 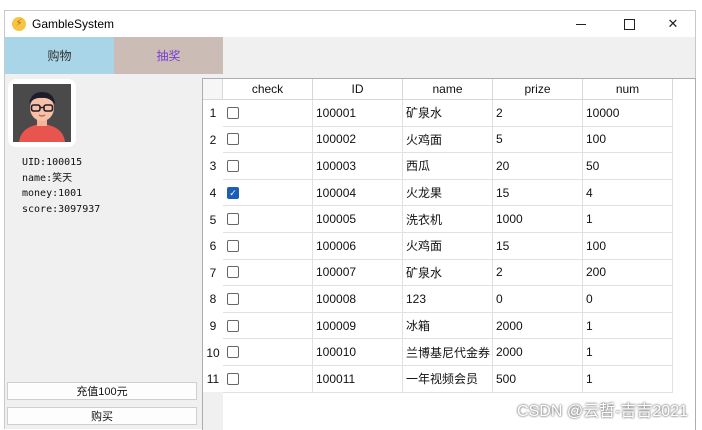 What do you see at coordinates (538, 379) in the screenshot?
I see `prize-cell: 500` at bounding box center [538, 379].